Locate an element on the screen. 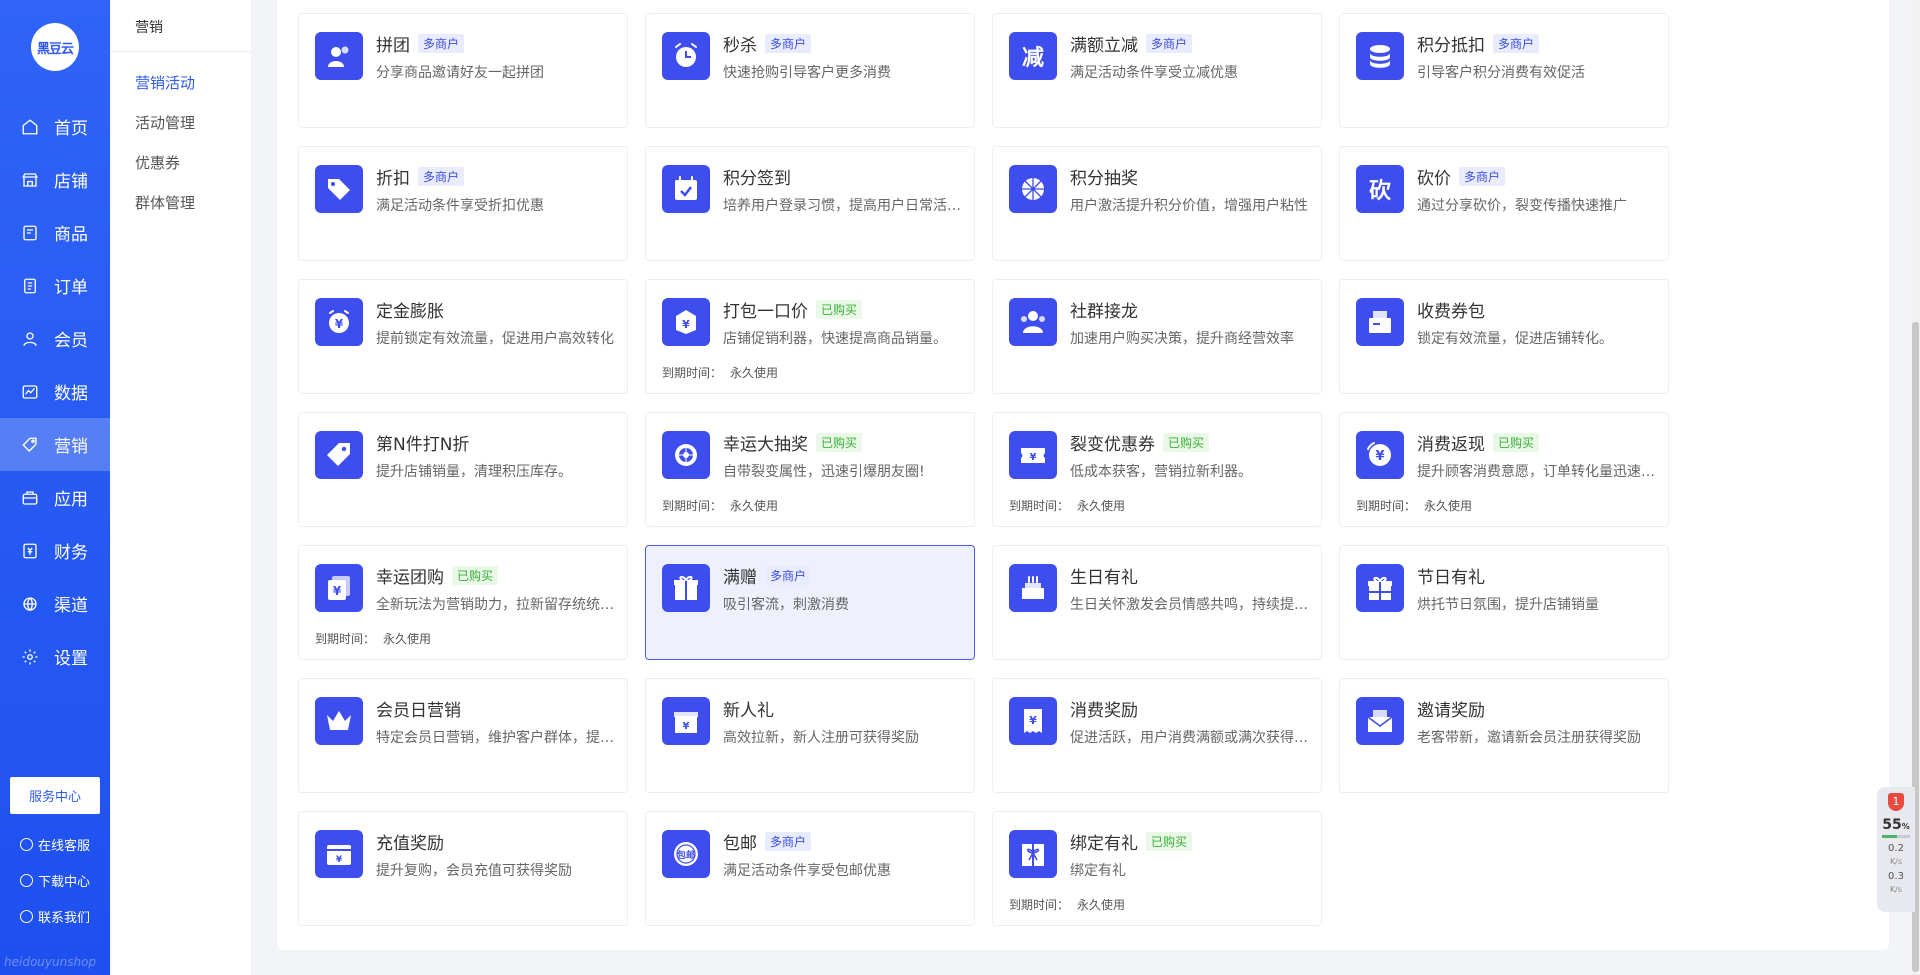 The width and height of the screenshot is (1920, 975). card-title: 收费券包 is located at coordinates (1451, 312).